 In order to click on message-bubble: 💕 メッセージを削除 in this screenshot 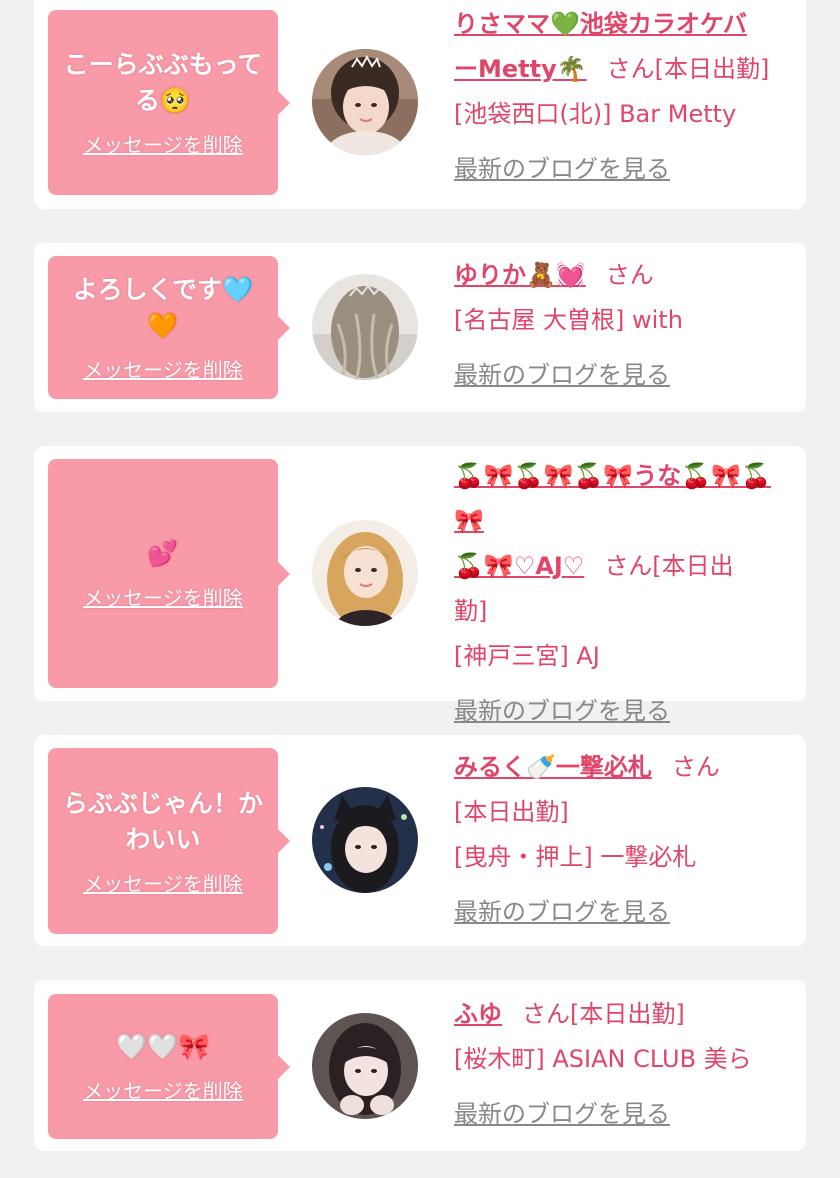, I will do `click(169, 573)`.